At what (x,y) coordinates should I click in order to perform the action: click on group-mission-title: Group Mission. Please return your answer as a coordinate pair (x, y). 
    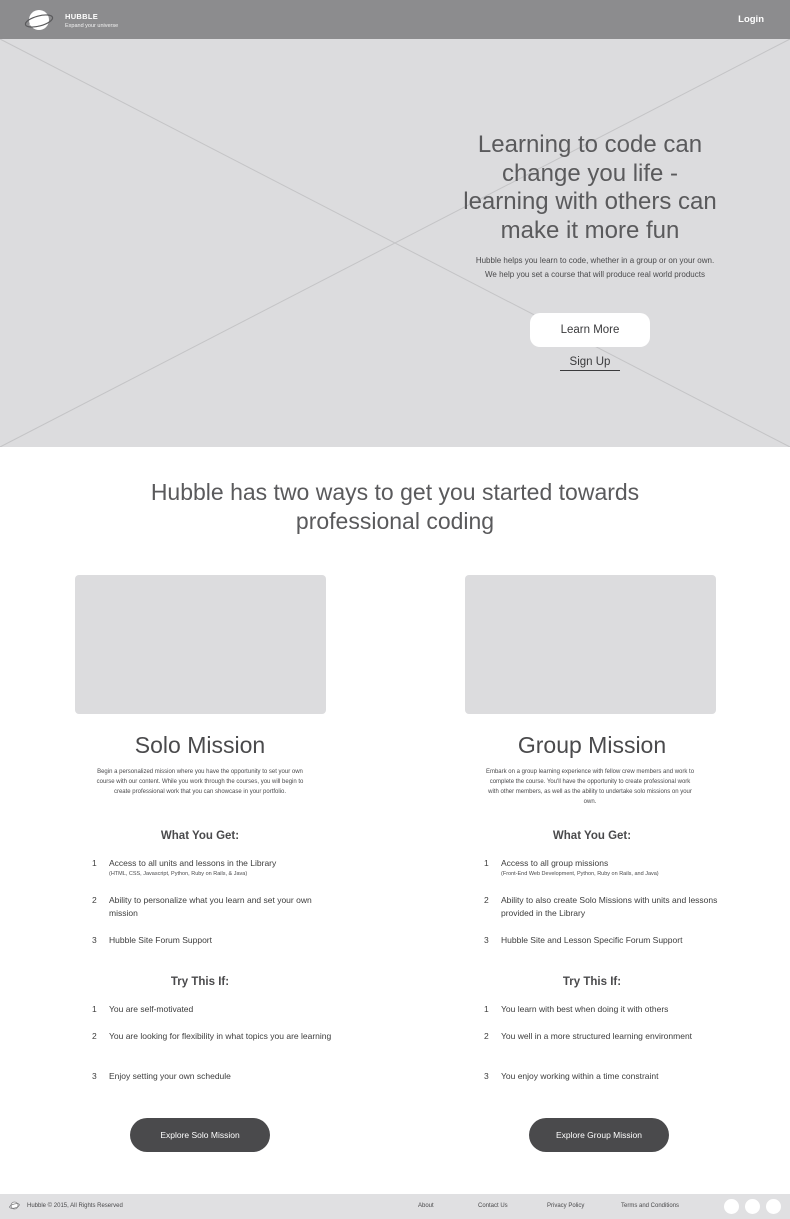
    Looking at the image, I should click on (592, 745).